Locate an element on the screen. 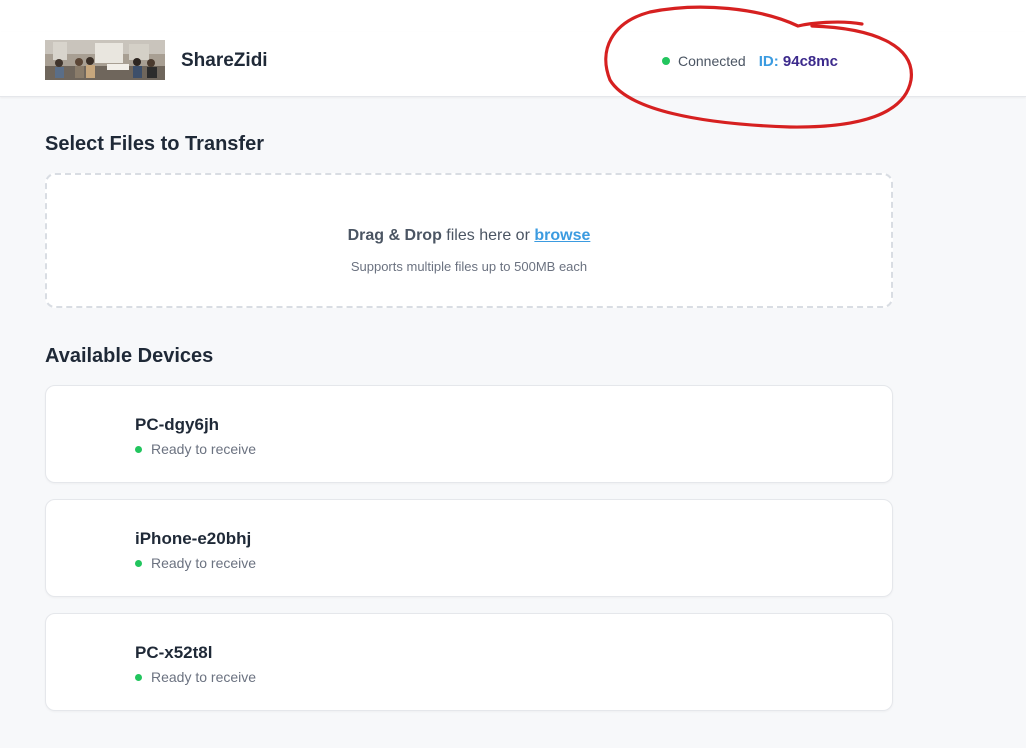 The height and width of the screenshot is (748, 1026). drop-instructions: Drag & Drop files here or browse is located at coordinates (469, 236).